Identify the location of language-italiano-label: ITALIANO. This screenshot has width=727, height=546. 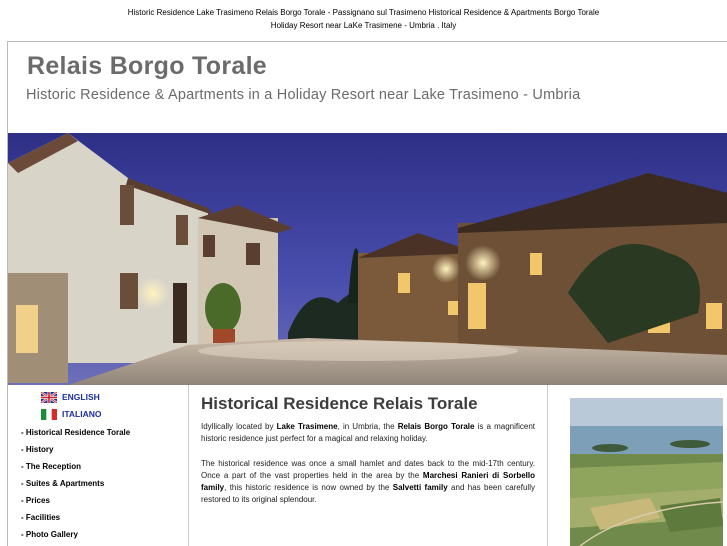
(82, 414).